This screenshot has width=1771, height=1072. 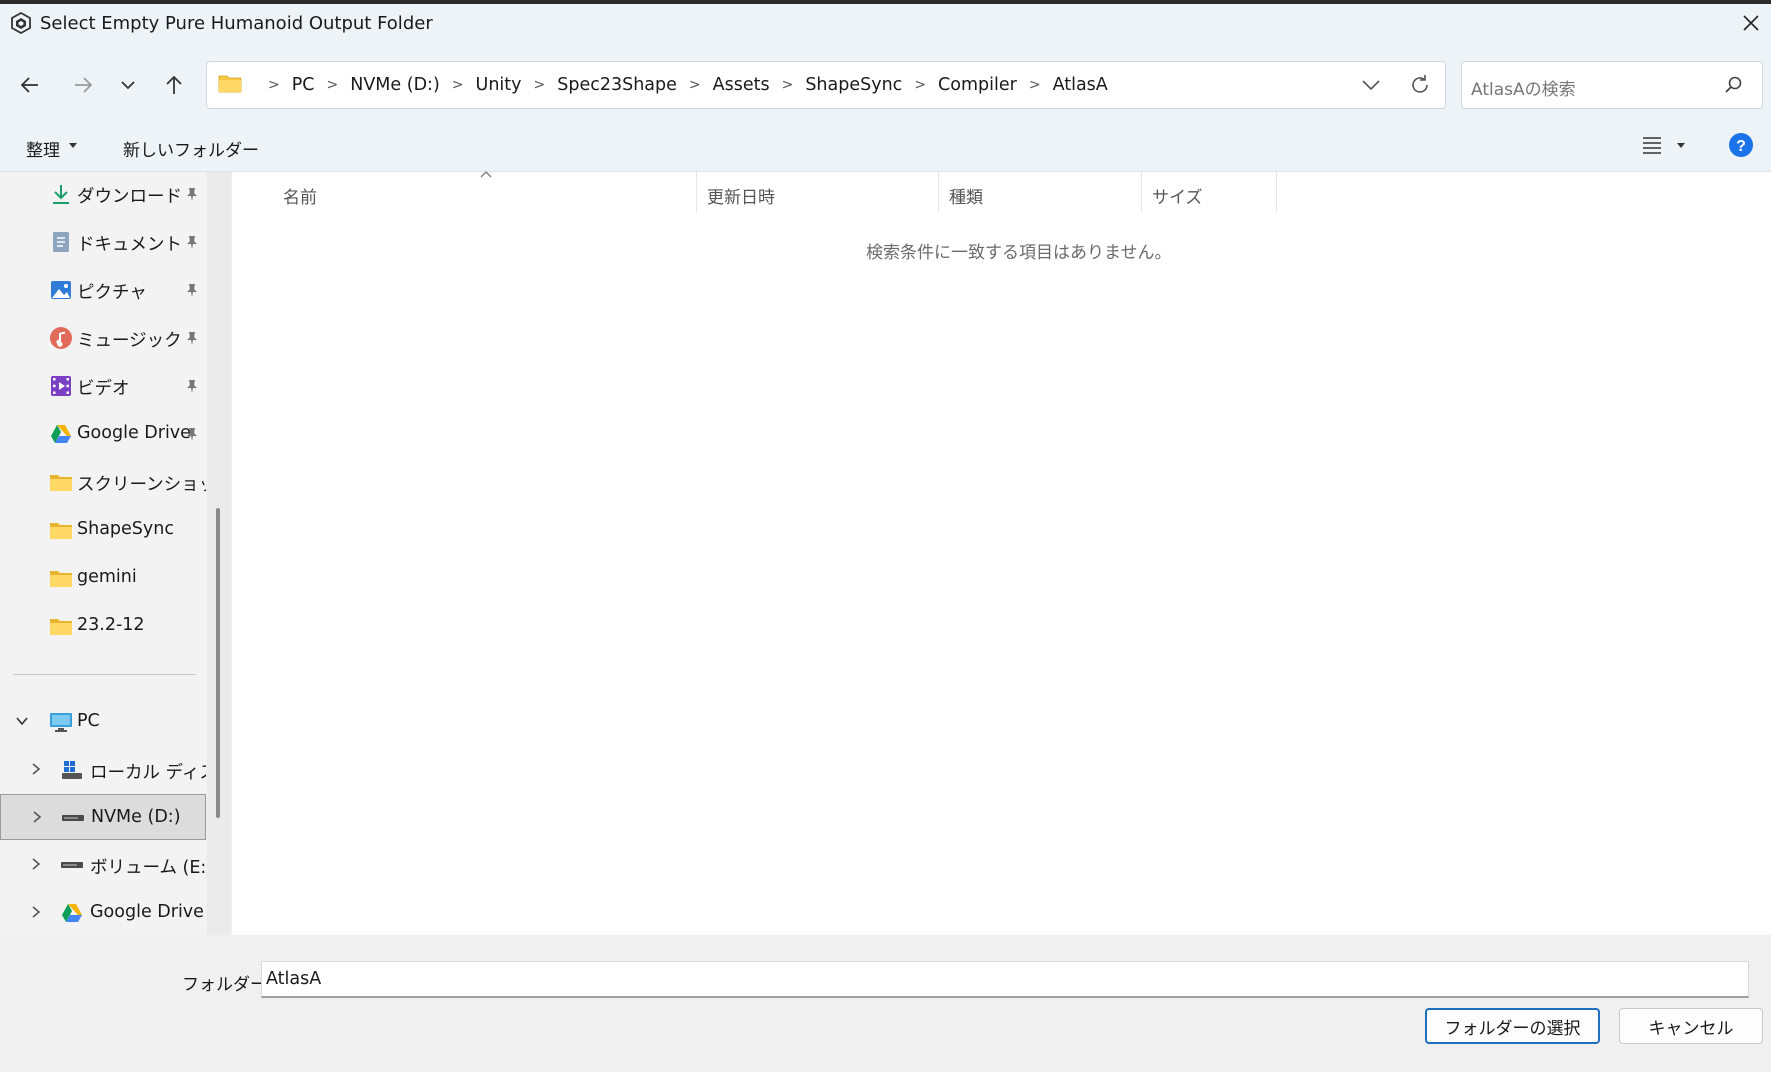 What do you see at coordinates (141, 485) in the screenshot?
I see `sidebar-item-label: スクリーンショット` at bounding box center [141, 485].